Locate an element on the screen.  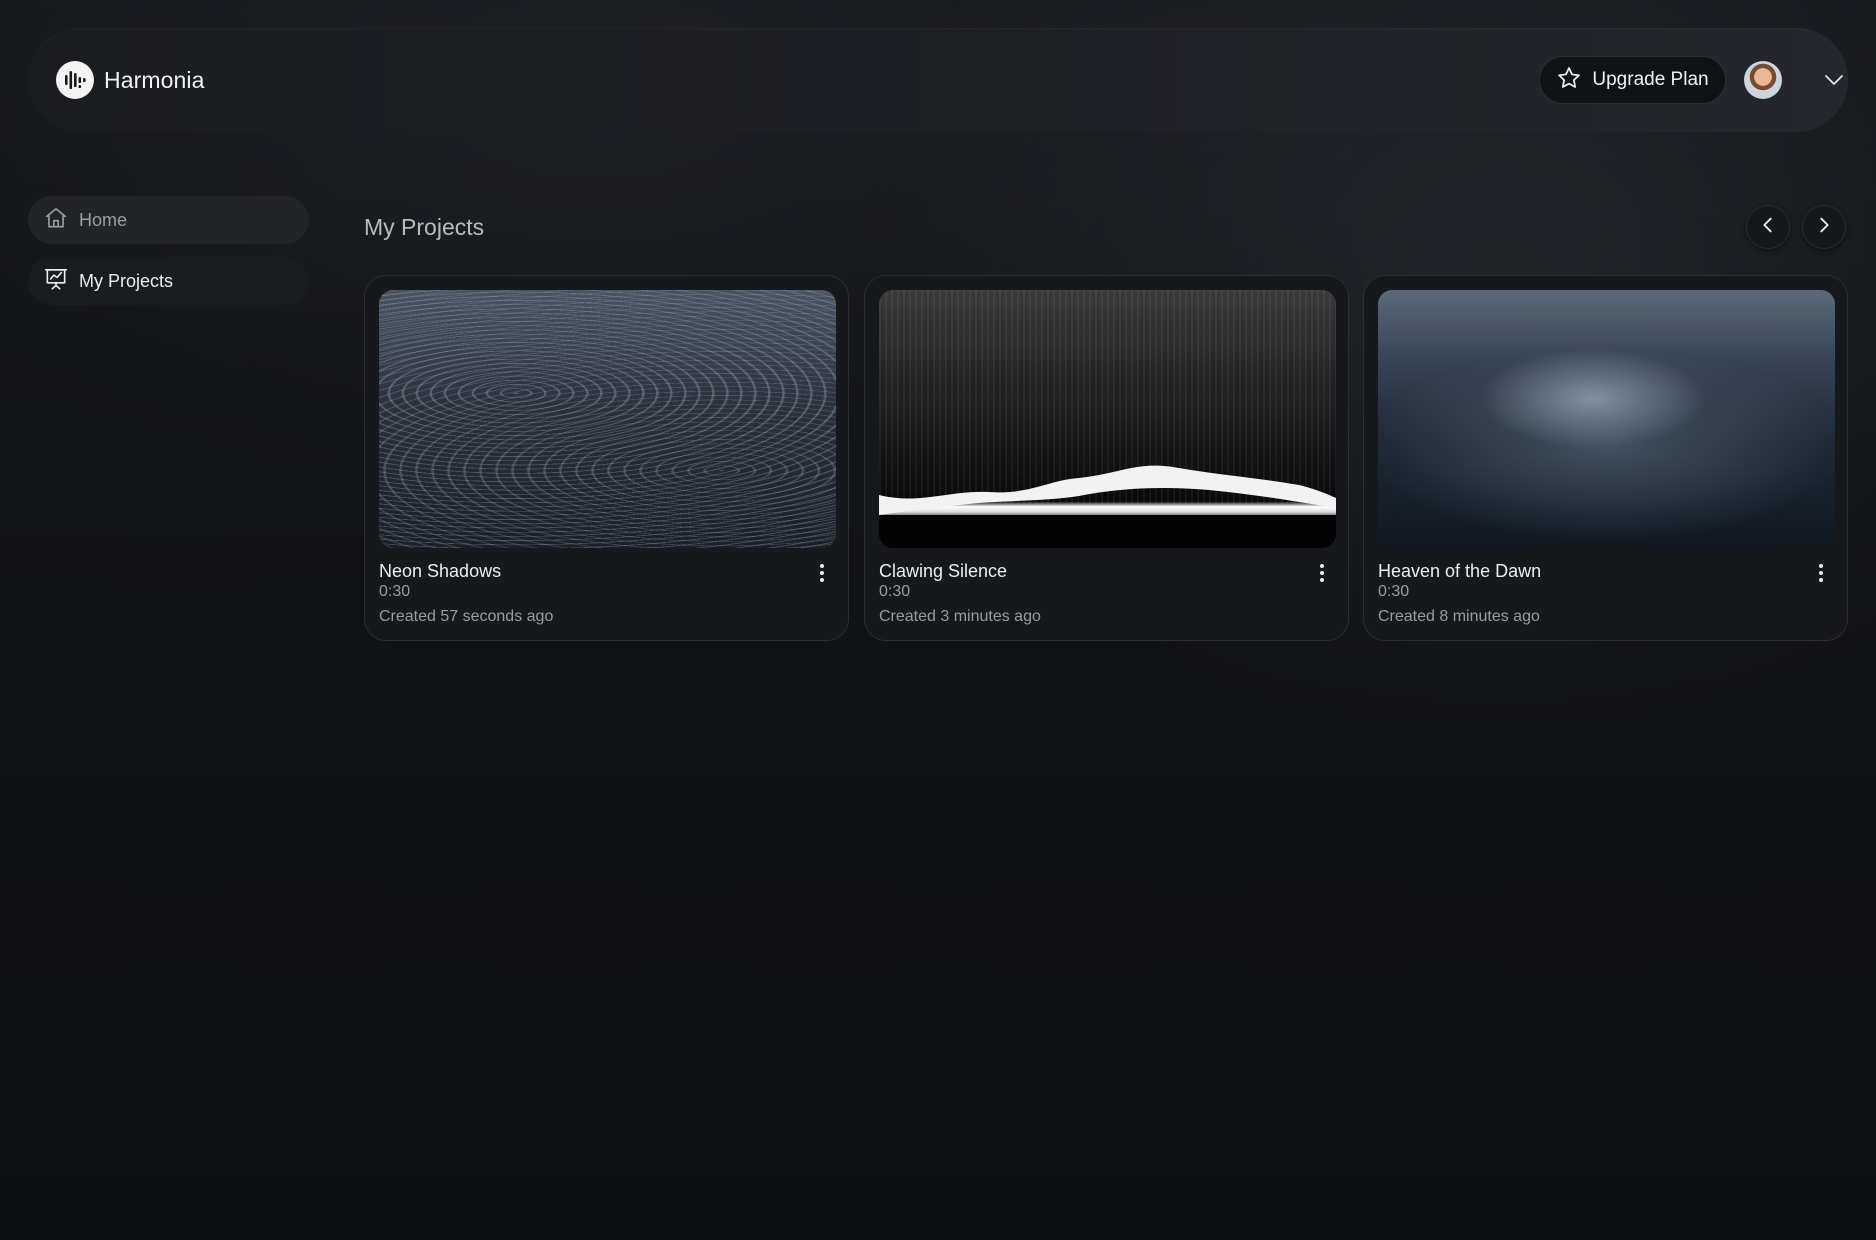
carousel-prev-button is located at coordinates (1768, 227).